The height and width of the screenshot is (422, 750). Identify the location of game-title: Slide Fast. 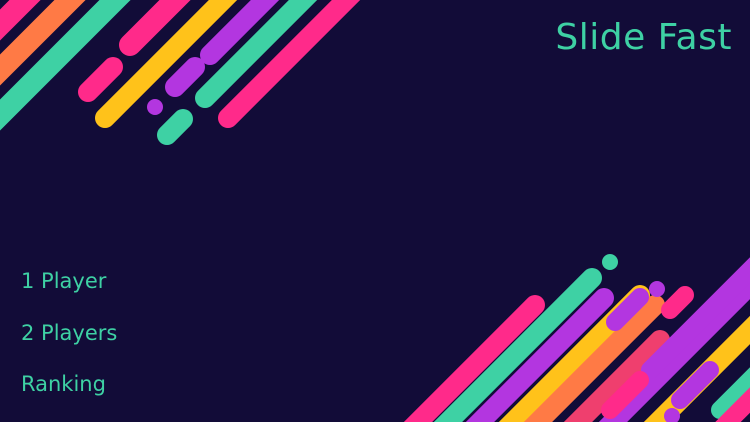
(643, 37).